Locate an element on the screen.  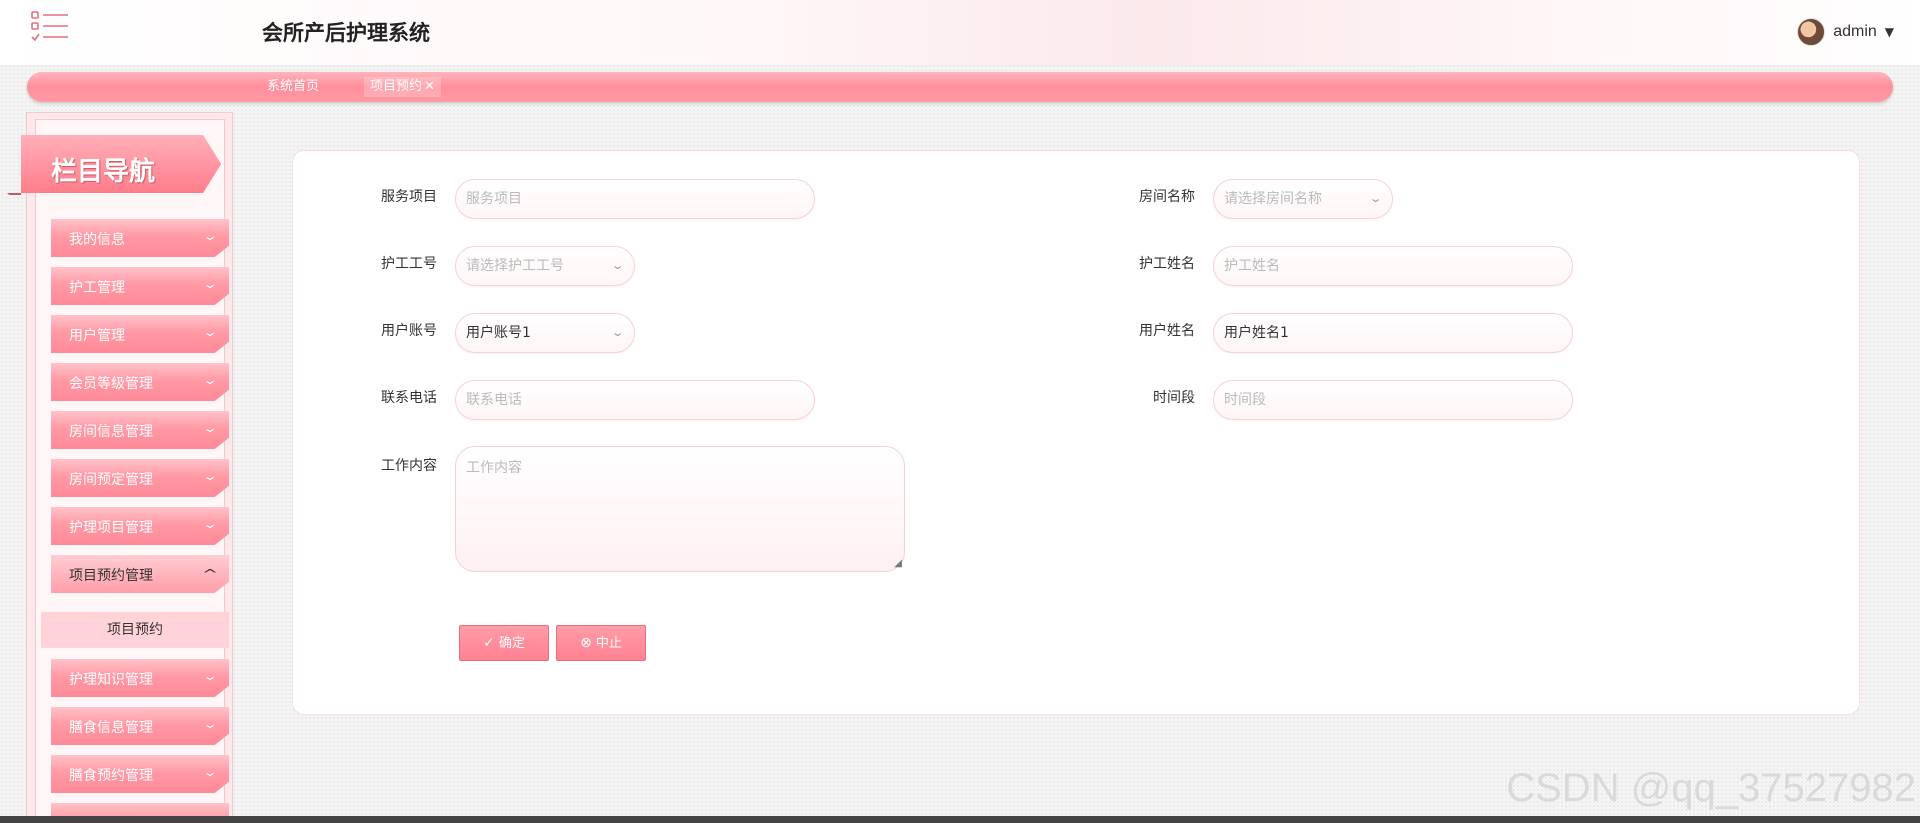
nurse-name-input: 护工姓名 is located at coordinates (1393, 266).